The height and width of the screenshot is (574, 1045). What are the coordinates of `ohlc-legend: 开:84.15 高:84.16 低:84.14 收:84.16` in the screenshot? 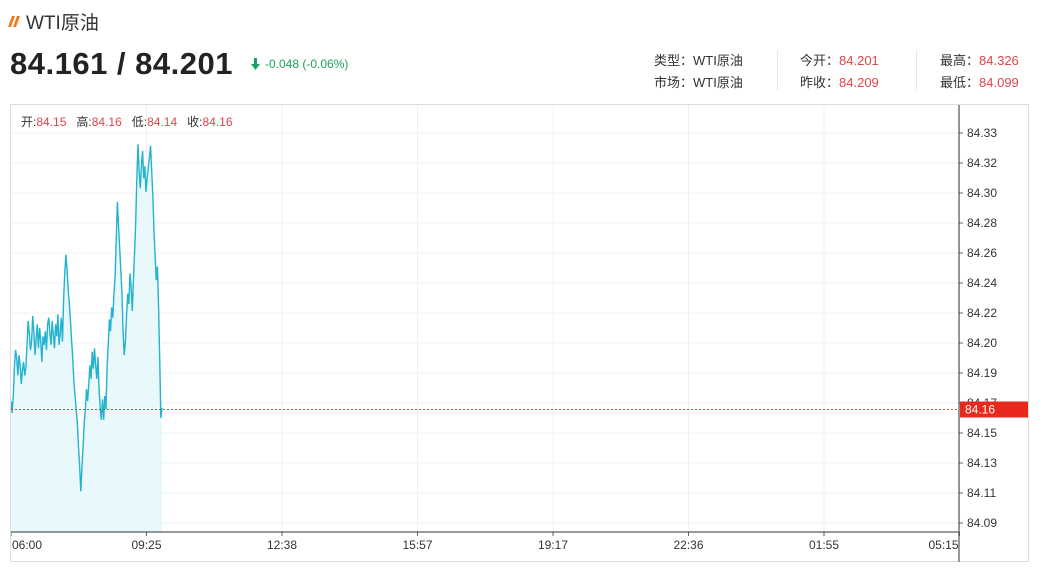 It's located at (127, 121).